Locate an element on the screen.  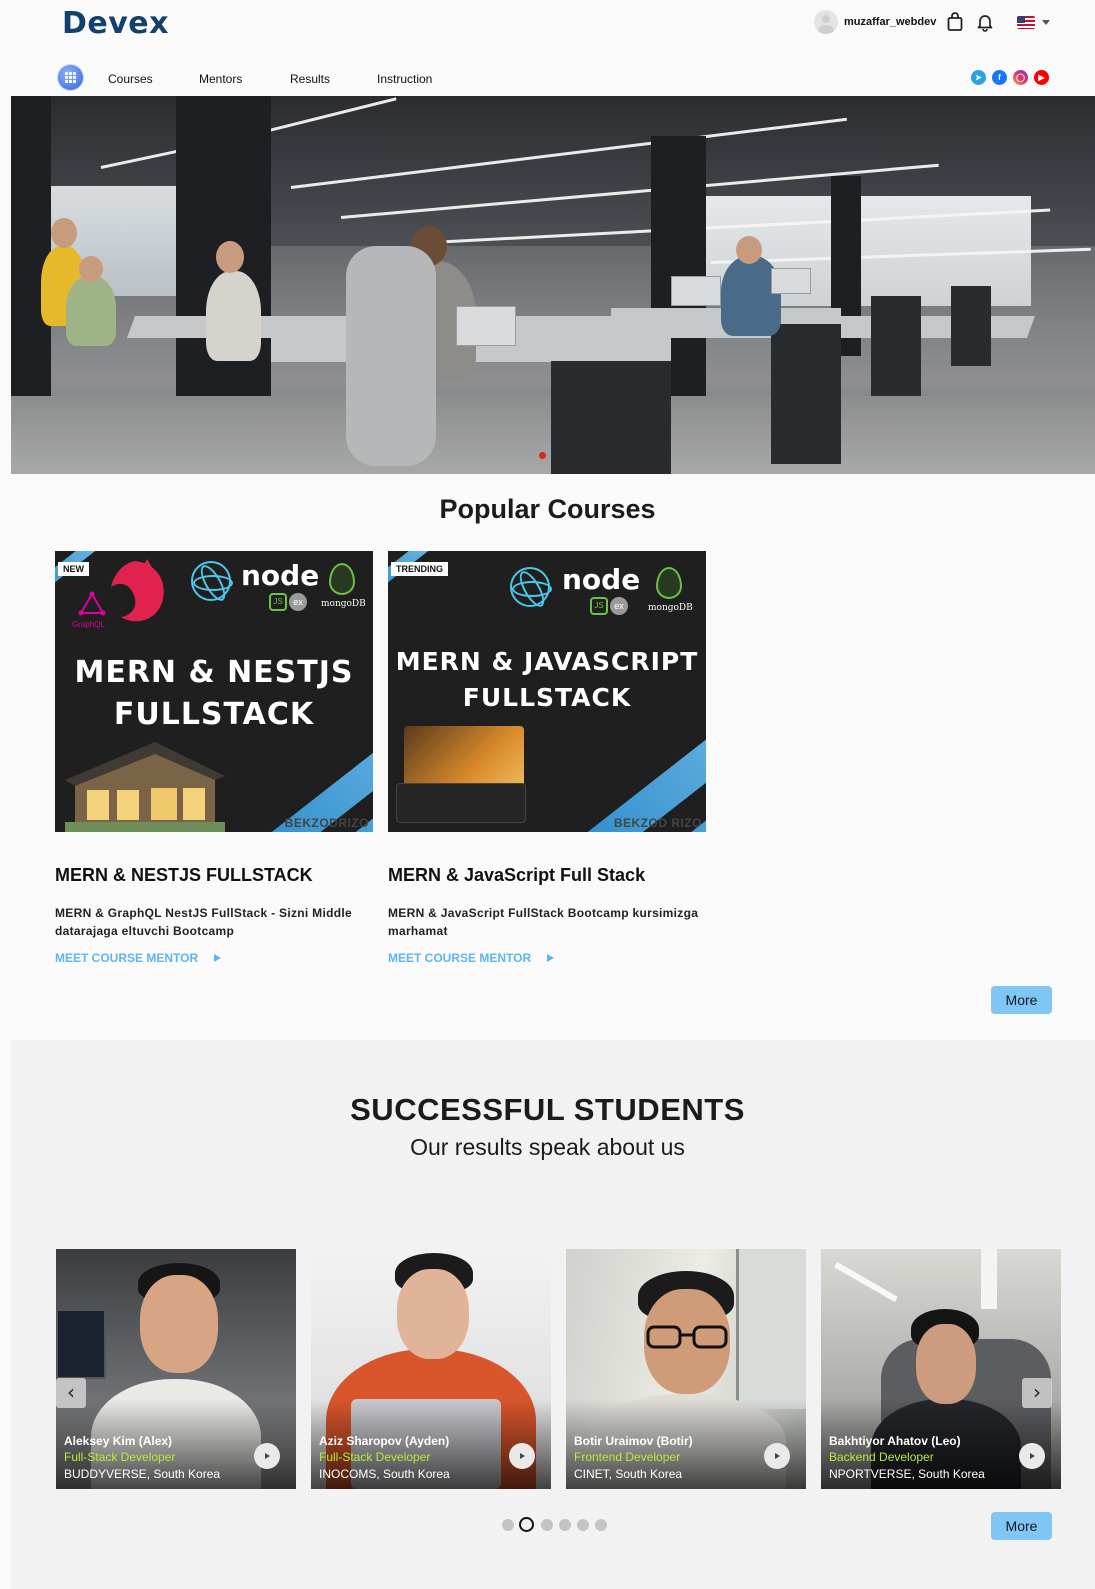
student-role: Full-Stack Developer is located at coordinates (120, 1457).